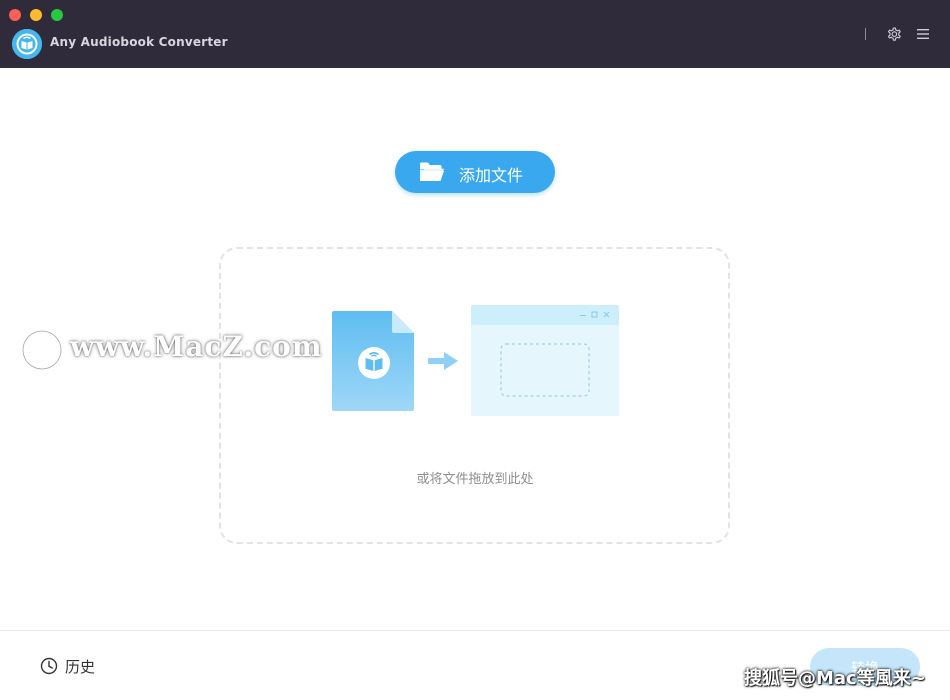 Image resolution: width=950 pixels, height=700 pixels. Describe the element at coordinates (373, 361) in the screenshot. I see `audiobook-file-icon` at that location.